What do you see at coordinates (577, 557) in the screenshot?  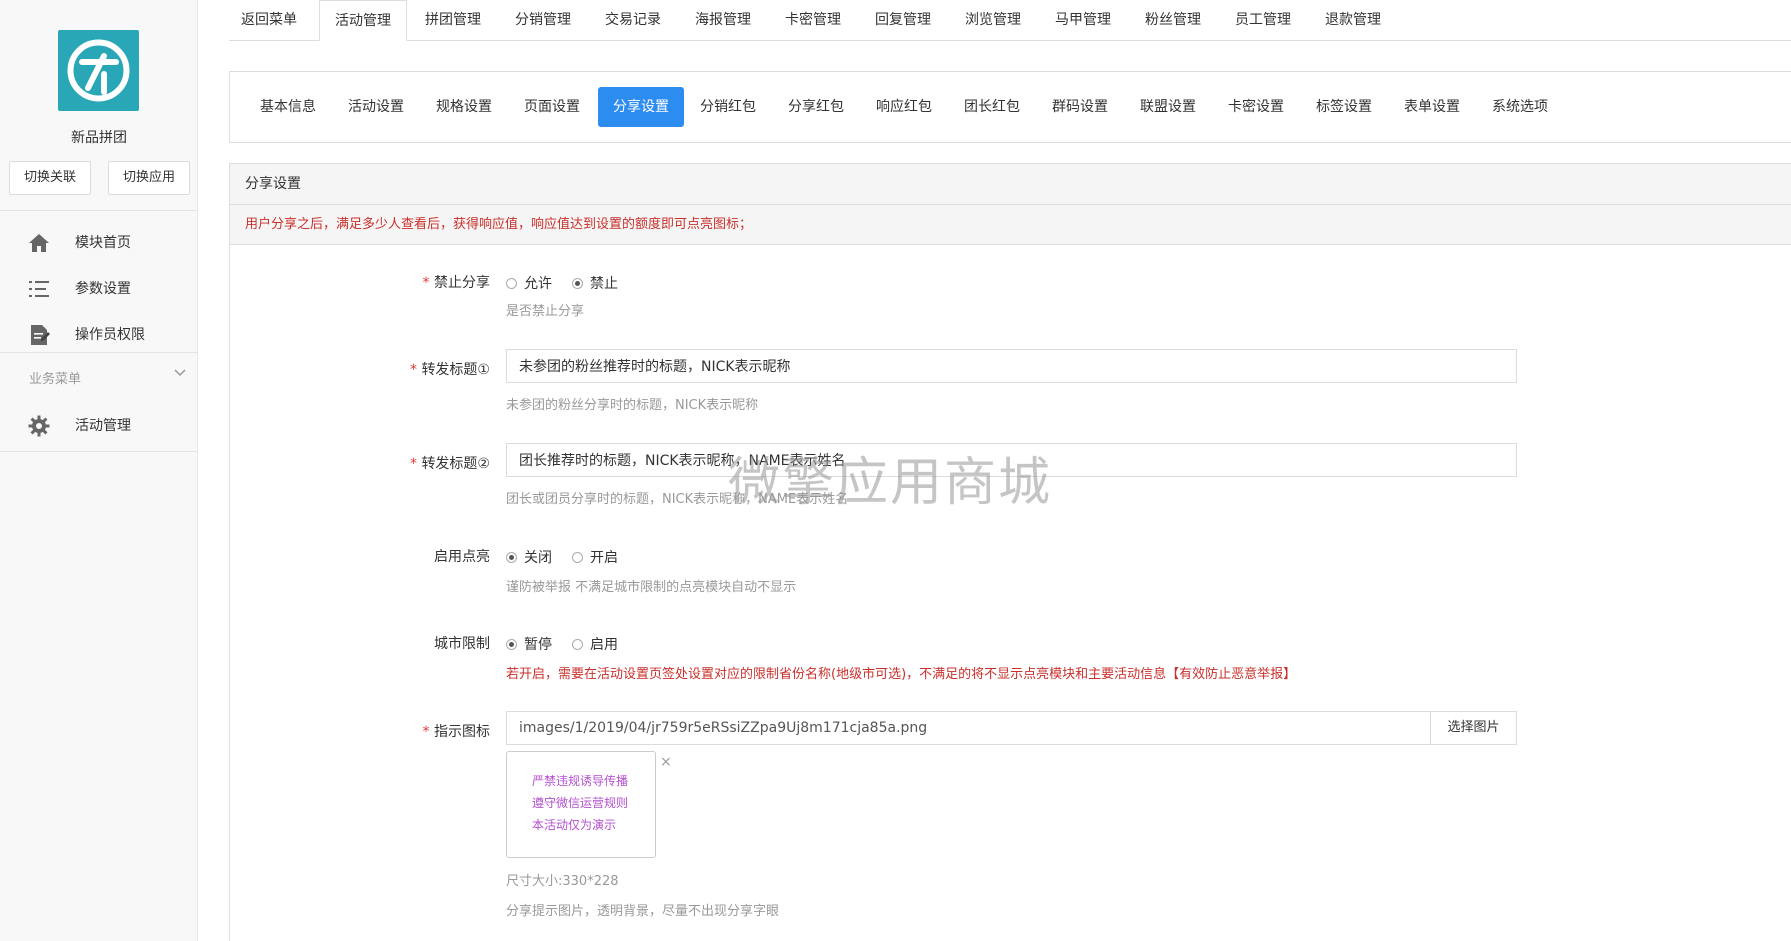 I see `radio-on` at bounding box center [577, 557].